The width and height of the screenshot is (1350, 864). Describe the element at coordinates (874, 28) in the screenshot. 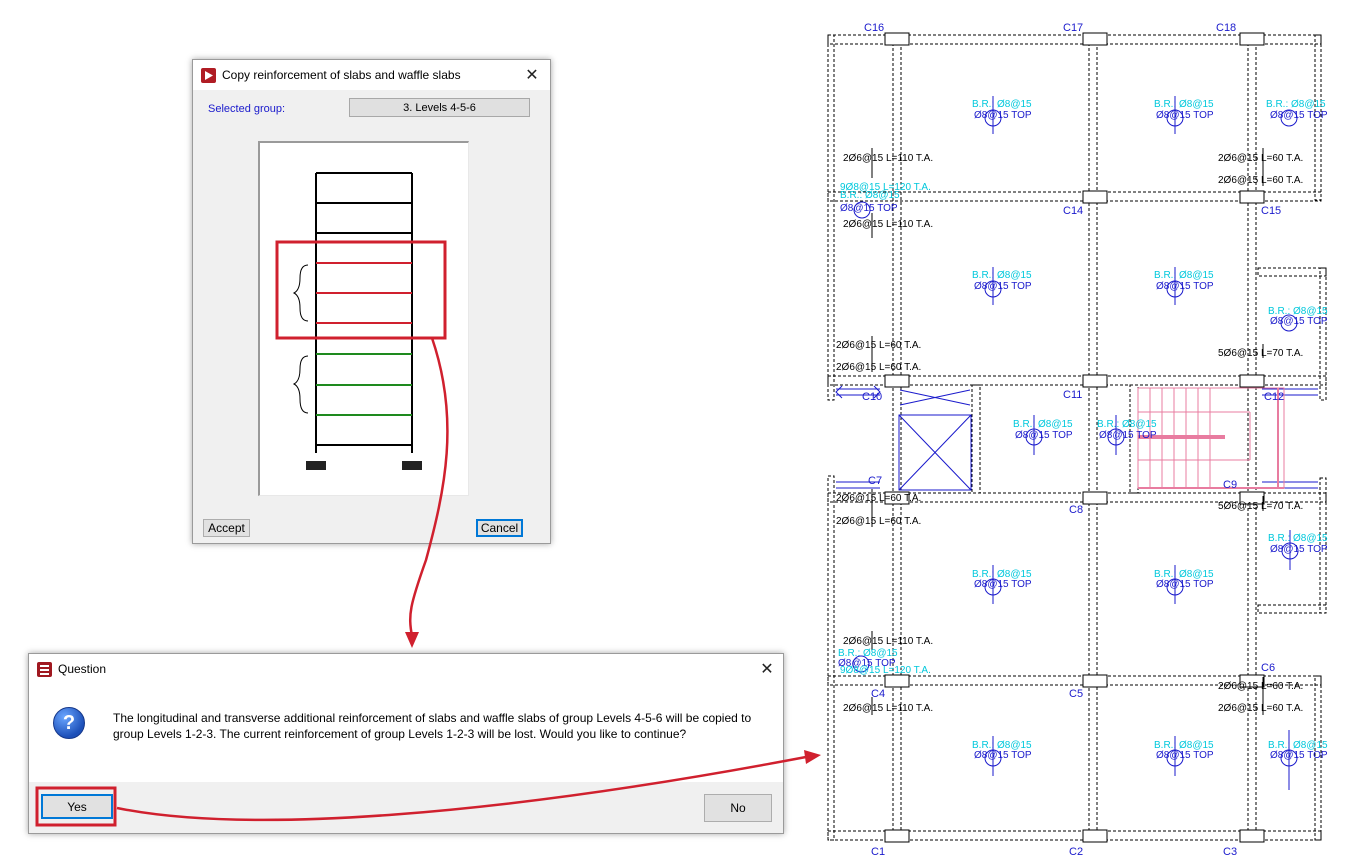

I see `column-label: C16` at that location.